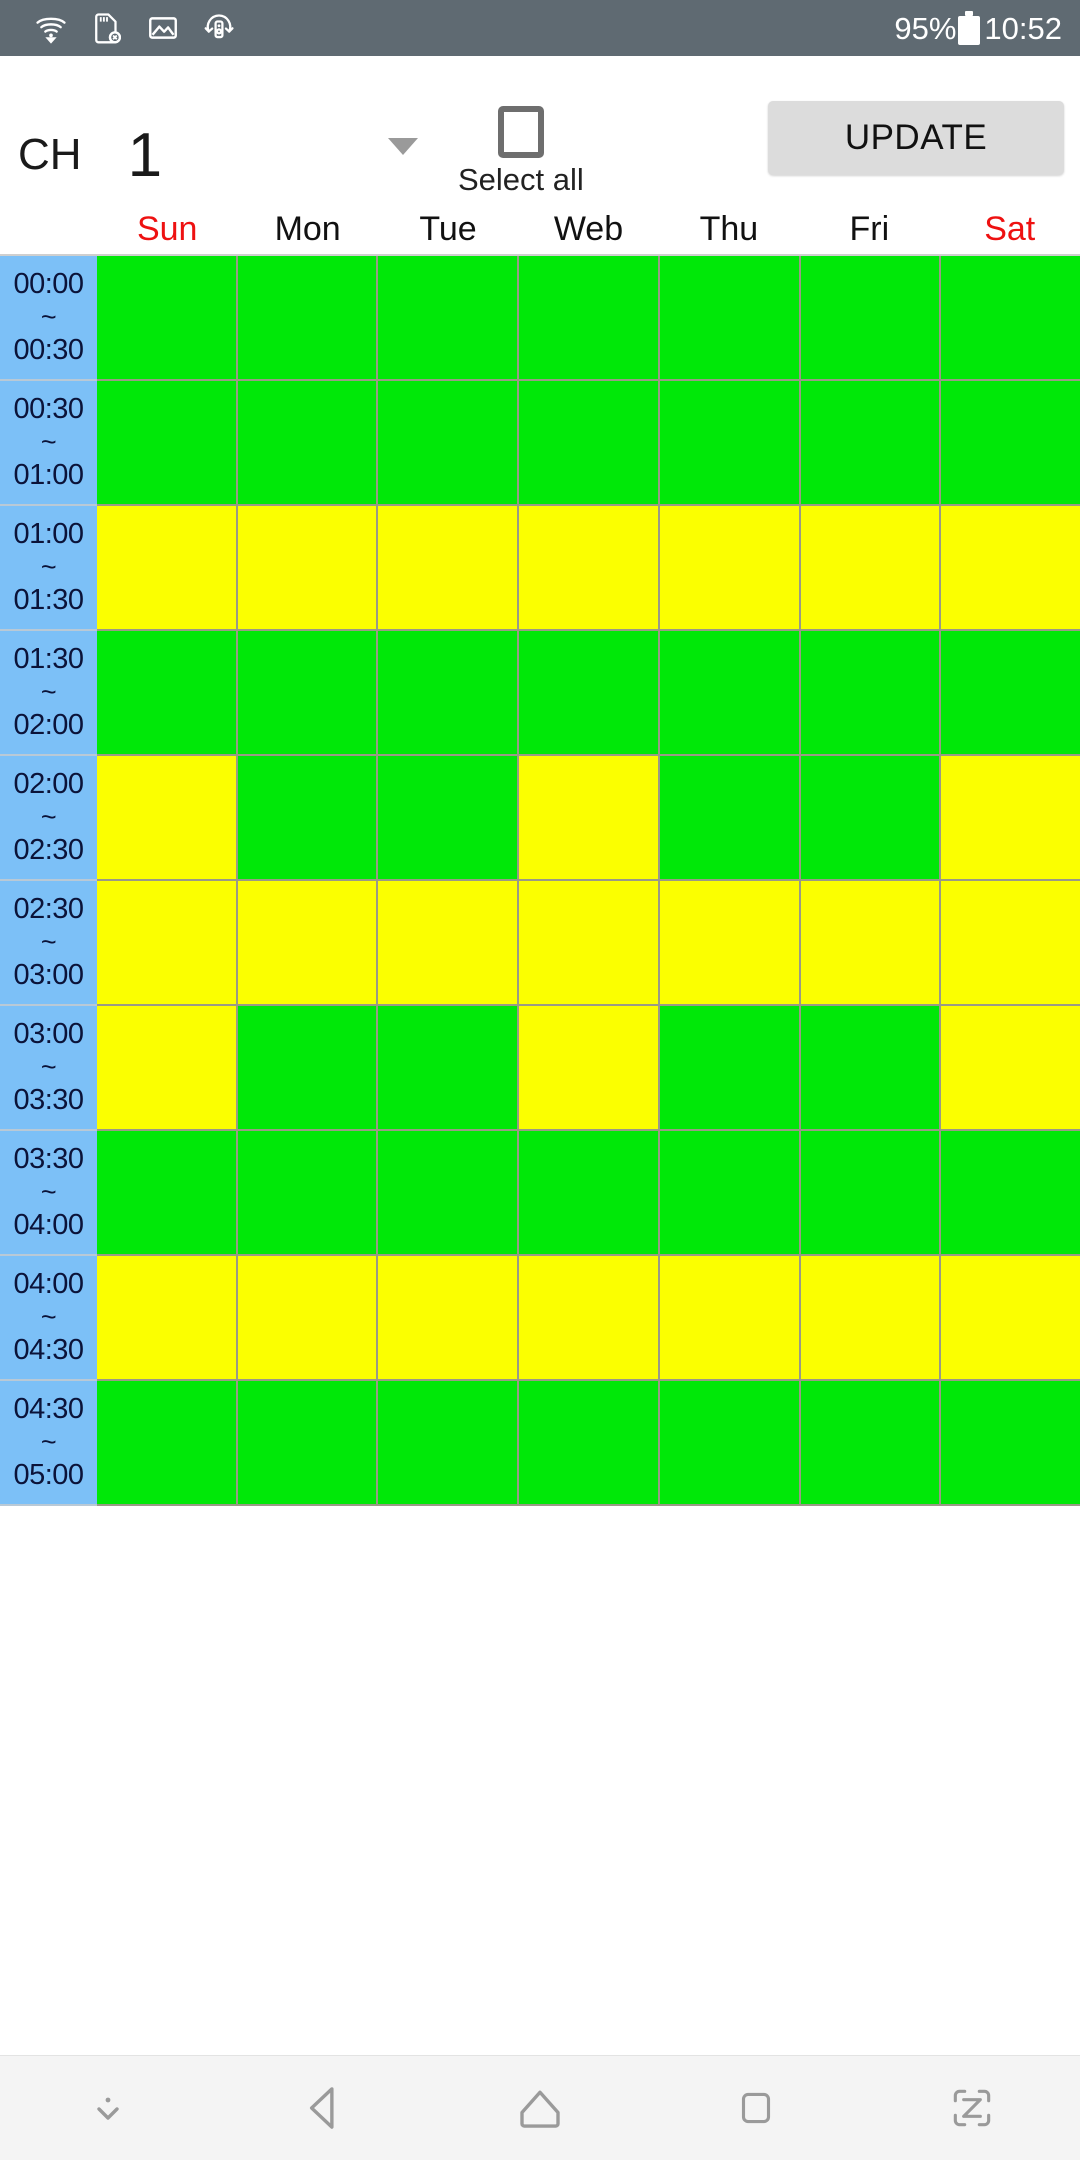 The height and width of the screenshot is (2160, 1080). What do you see at coordinates (520, 132) in the screenshot?
I see `select-all-checkbox` at bounding box center [520, 132].